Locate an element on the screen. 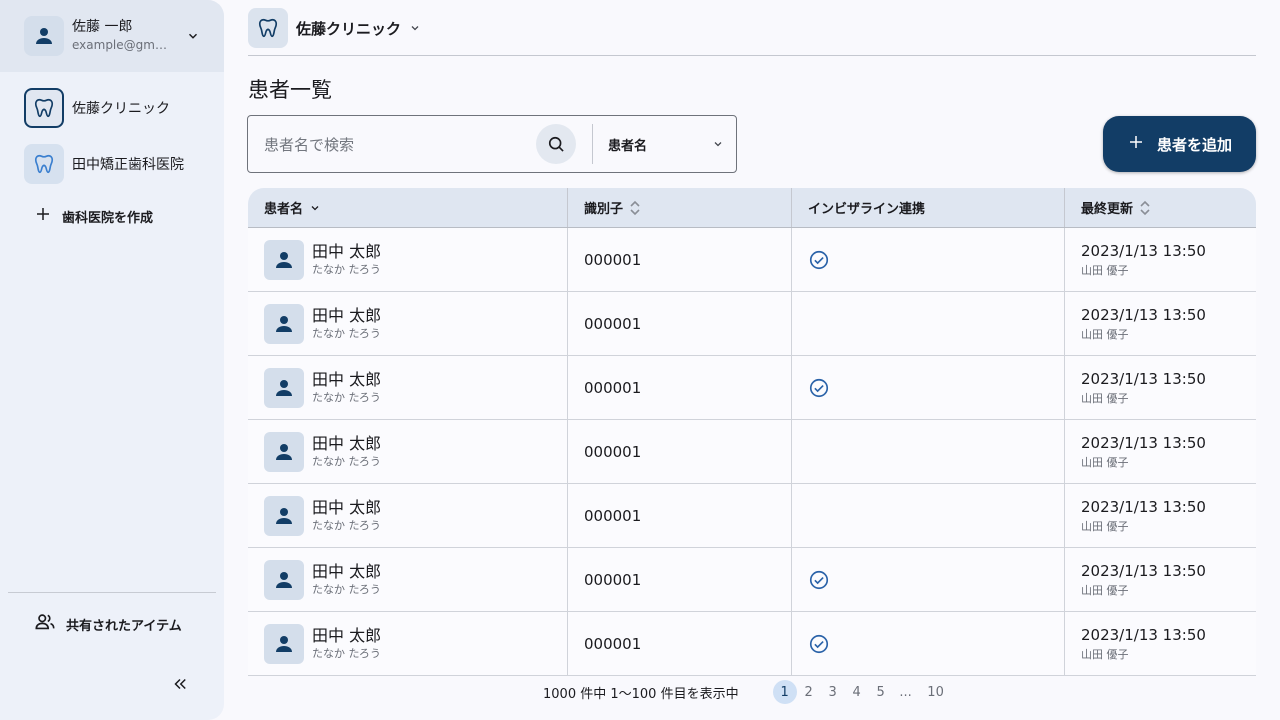 This screenshot has width=1280, height=720. add-patient-label: 患者を追加 is located at coordinates (1194, 144).